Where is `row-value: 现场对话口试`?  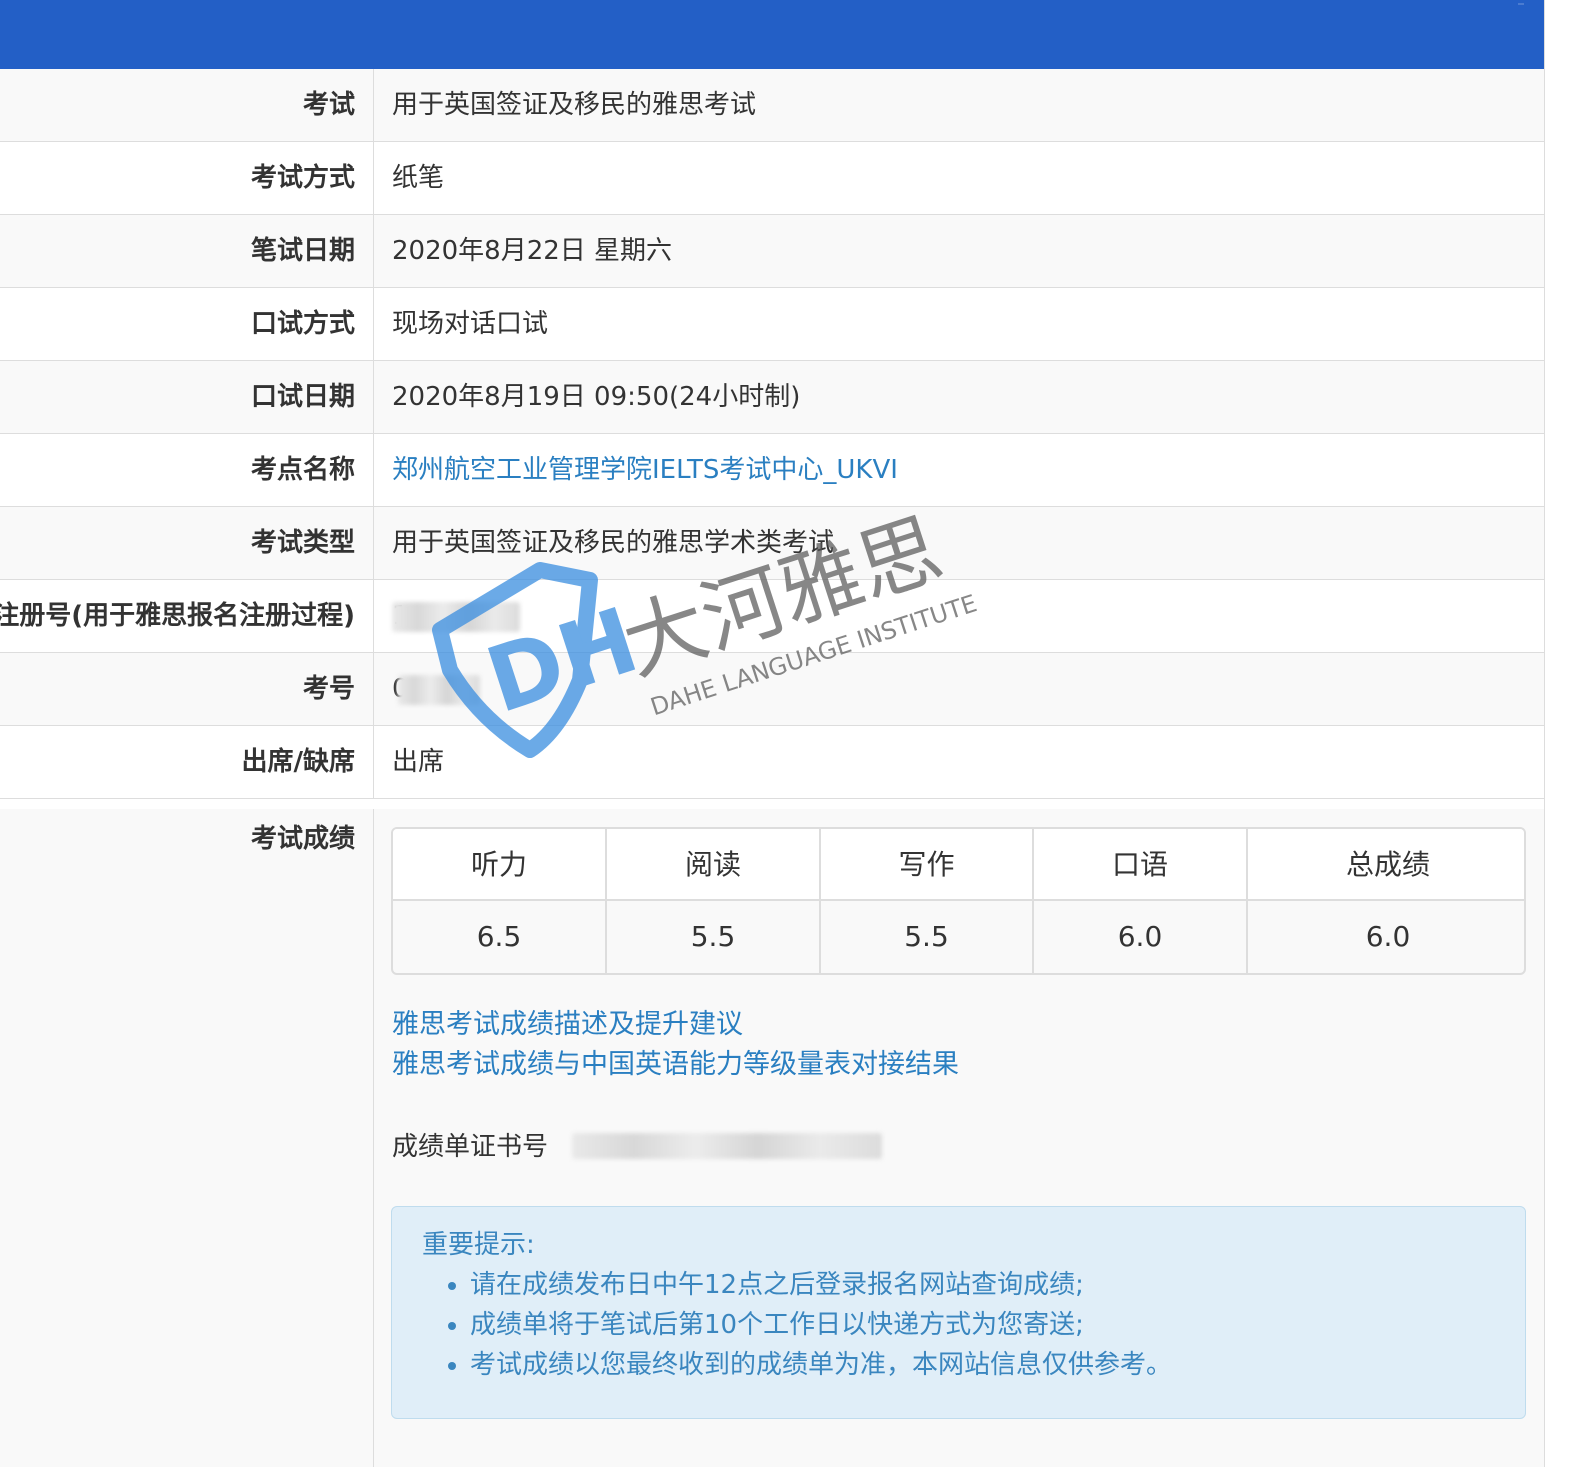
row-value: 现场对话口试 is located at coordinates (470, 324).